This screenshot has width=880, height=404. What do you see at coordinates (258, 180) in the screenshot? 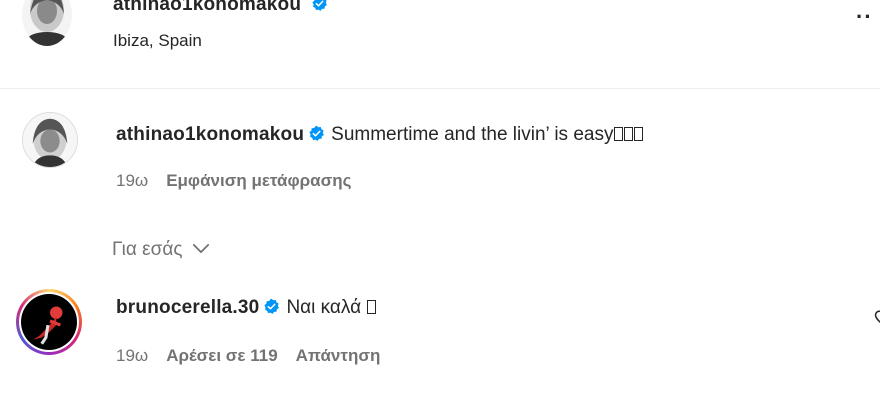
I see `see-translation-link: Εμφάνιση μετάφρασης` at bounding box center [258, 180].